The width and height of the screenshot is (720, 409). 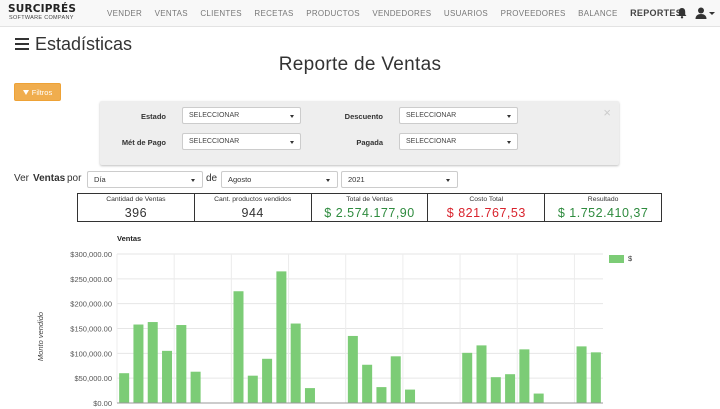 I want to click on pagada-label: Pagada, so click(x=369, y=142).